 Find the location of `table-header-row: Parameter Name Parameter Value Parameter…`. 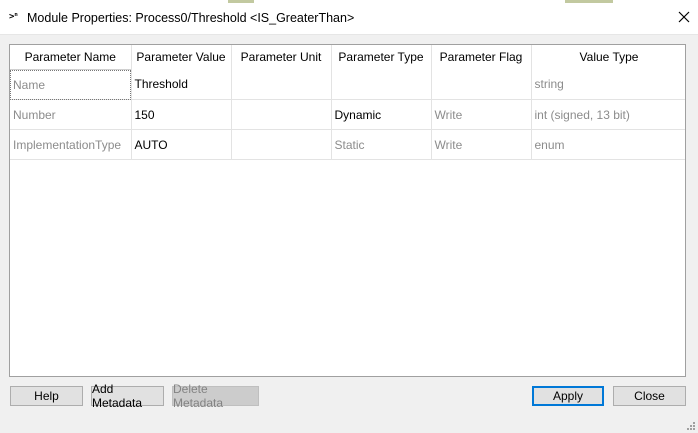

table-header-row: Parameter Name Parameter Value Parameter… is located at coordinates (347, 57).